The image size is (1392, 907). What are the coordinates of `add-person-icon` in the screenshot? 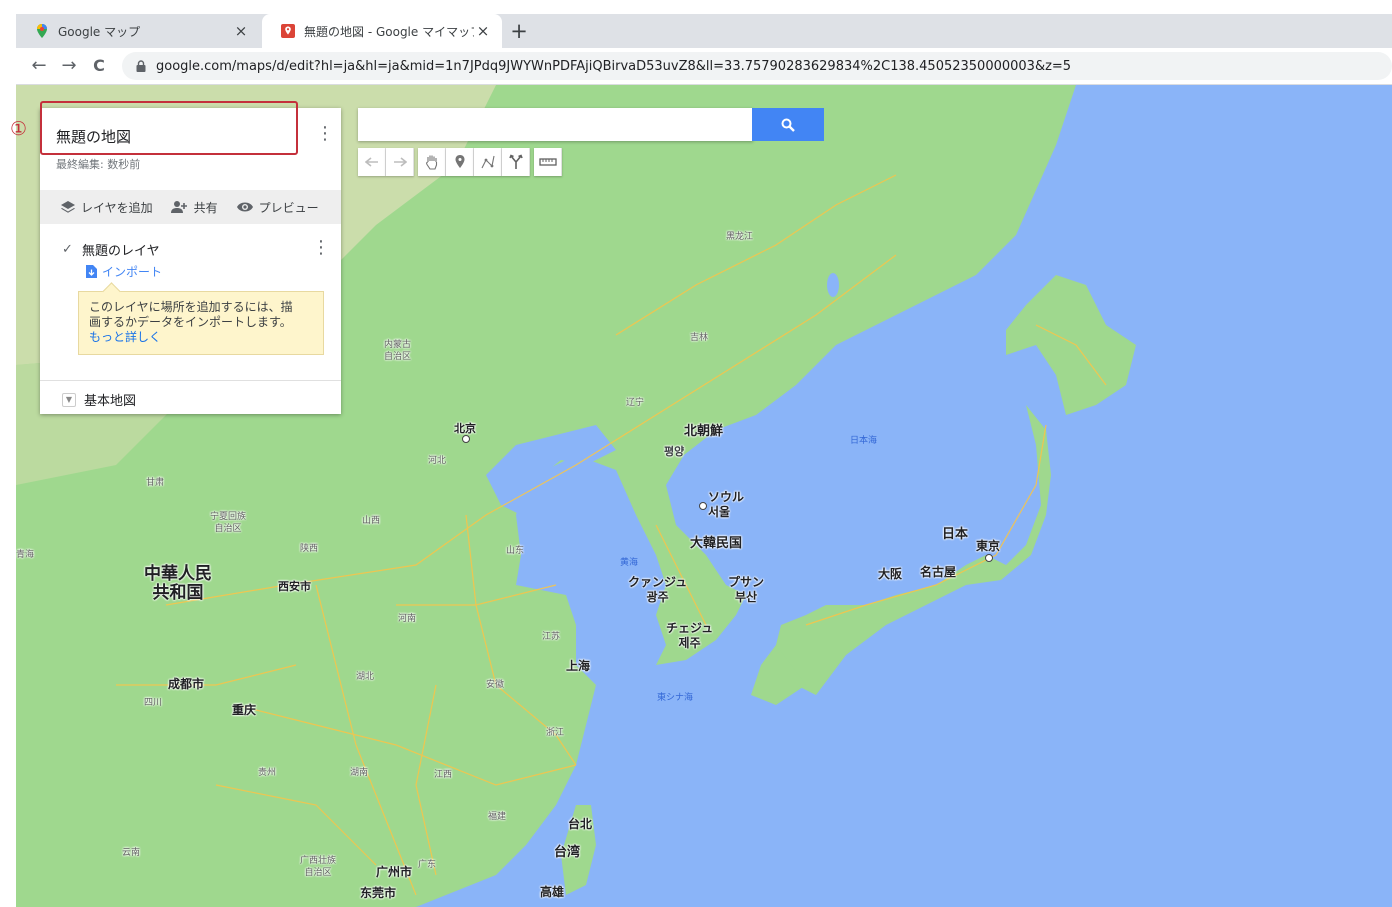 It's located at (178, 207).